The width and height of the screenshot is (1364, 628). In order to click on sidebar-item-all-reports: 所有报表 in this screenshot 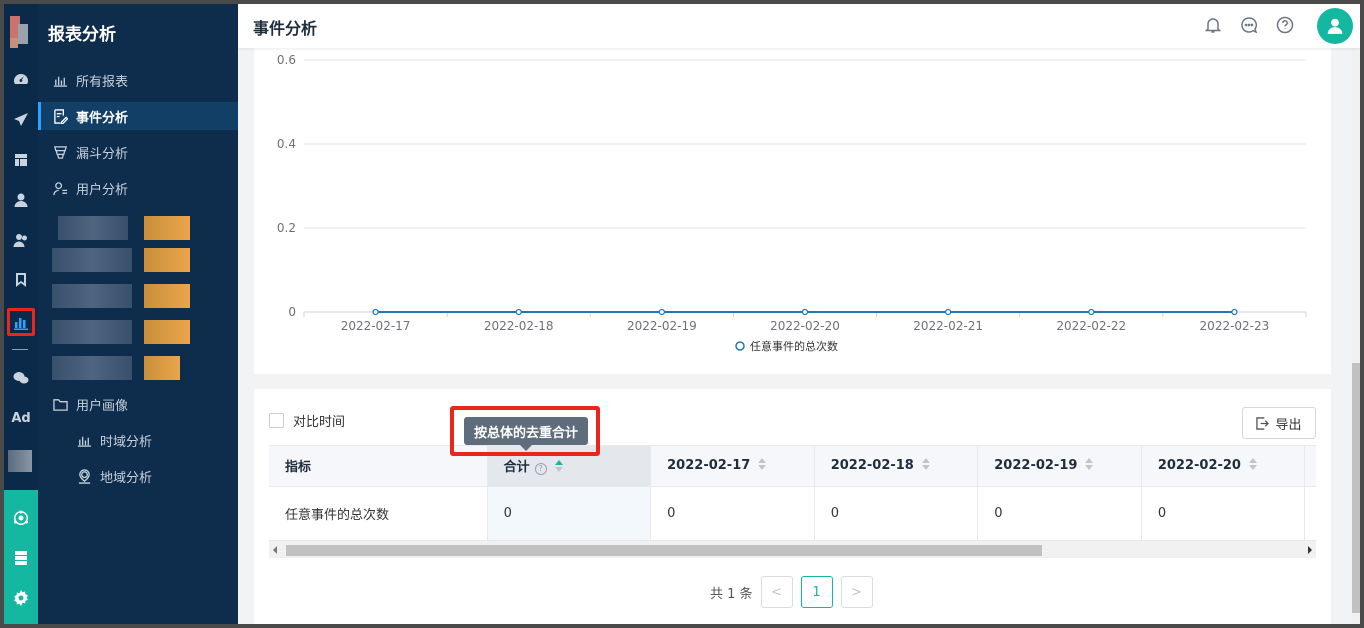, I will do `click(138, 80)`.